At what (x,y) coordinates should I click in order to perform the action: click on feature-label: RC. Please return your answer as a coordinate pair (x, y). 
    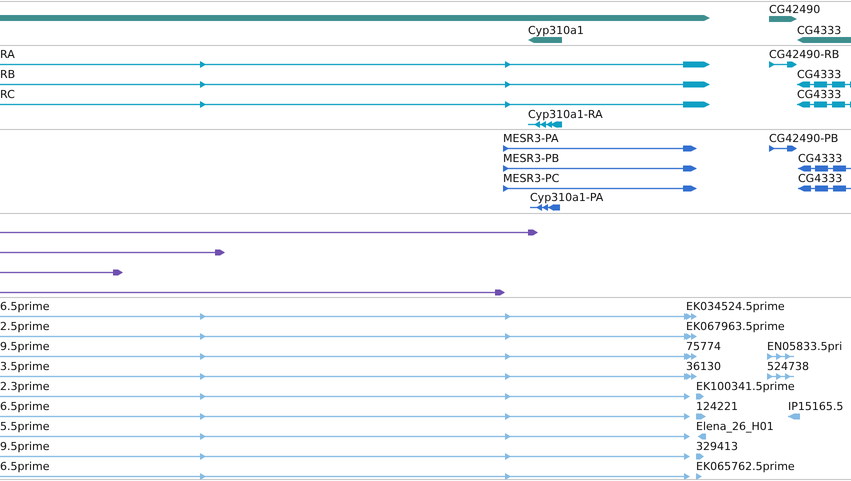
    Looking at the image, I should click on (7, 94).